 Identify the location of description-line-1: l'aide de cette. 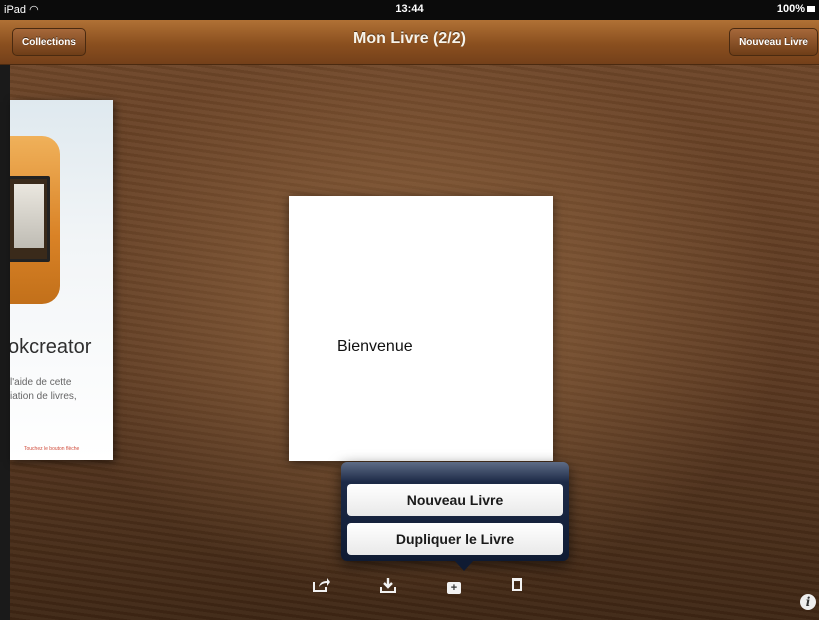
(41, 382).